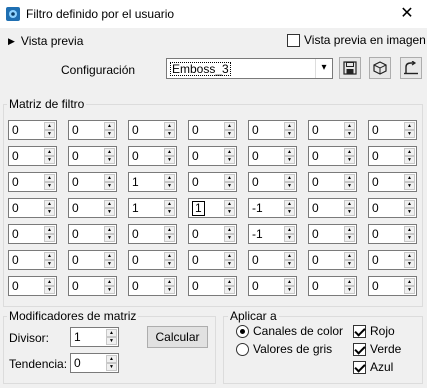 The width and height of the screenshot is (427, 388). What do you see at coordinates (411, 68) in the screenshot?
I see `restore-preset-button` at bounding box center [411, 68].